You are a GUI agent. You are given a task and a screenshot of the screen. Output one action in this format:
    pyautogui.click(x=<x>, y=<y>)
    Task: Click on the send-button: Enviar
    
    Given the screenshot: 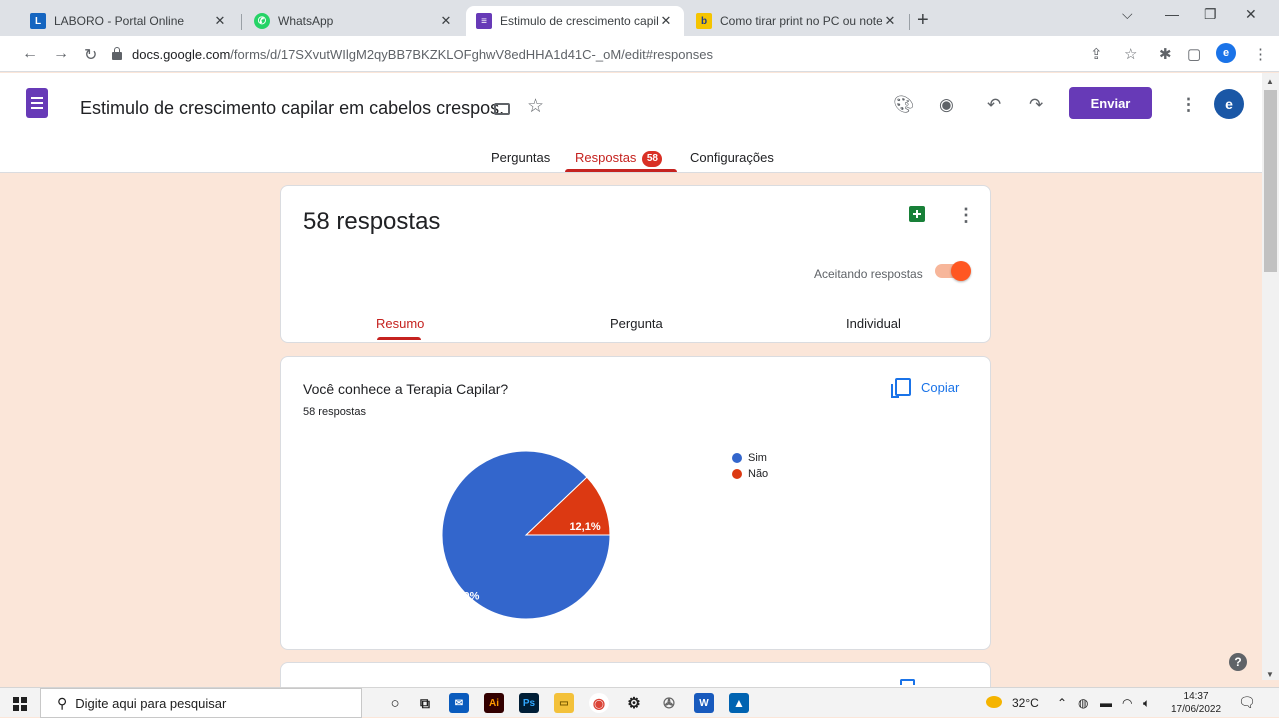 What is the action you would take?
    pyautogui.click(x=1110, y=103)
    